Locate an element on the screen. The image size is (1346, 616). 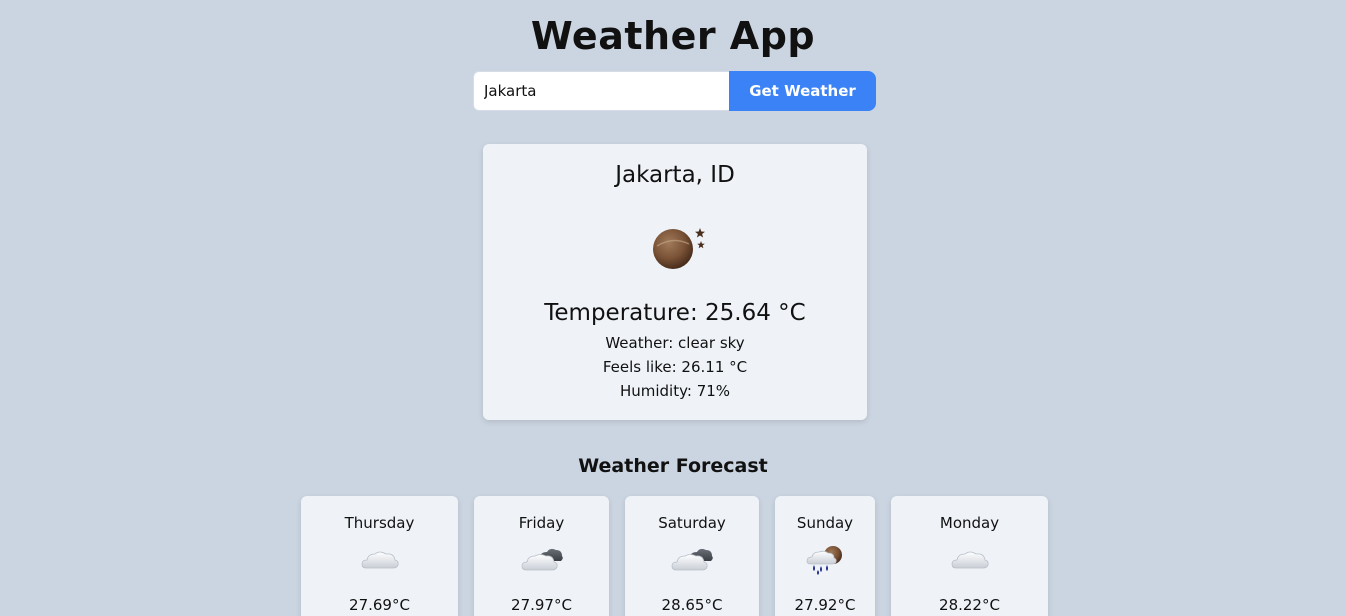
city-search-input is located at coordinates (601, 91).